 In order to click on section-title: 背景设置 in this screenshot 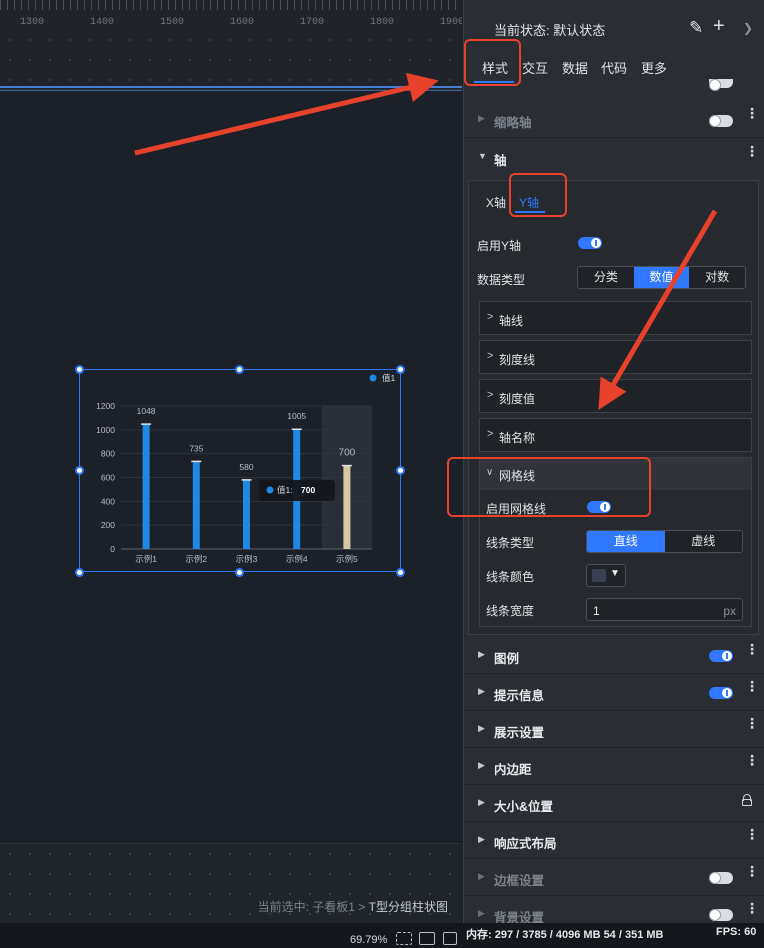, I will do `click(519, 917)`.